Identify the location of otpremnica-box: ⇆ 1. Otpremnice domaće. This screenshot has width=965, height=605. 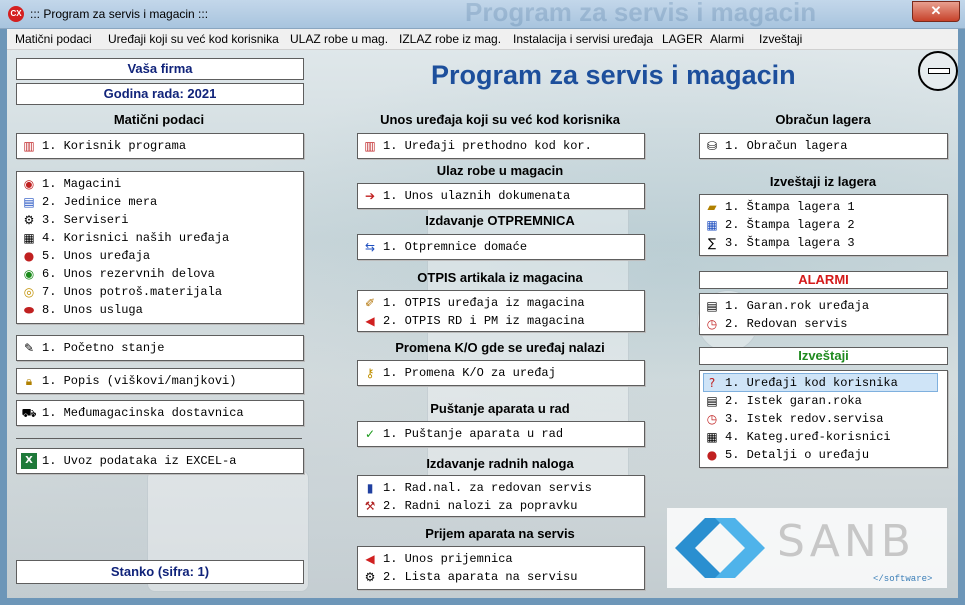
(501, 247).